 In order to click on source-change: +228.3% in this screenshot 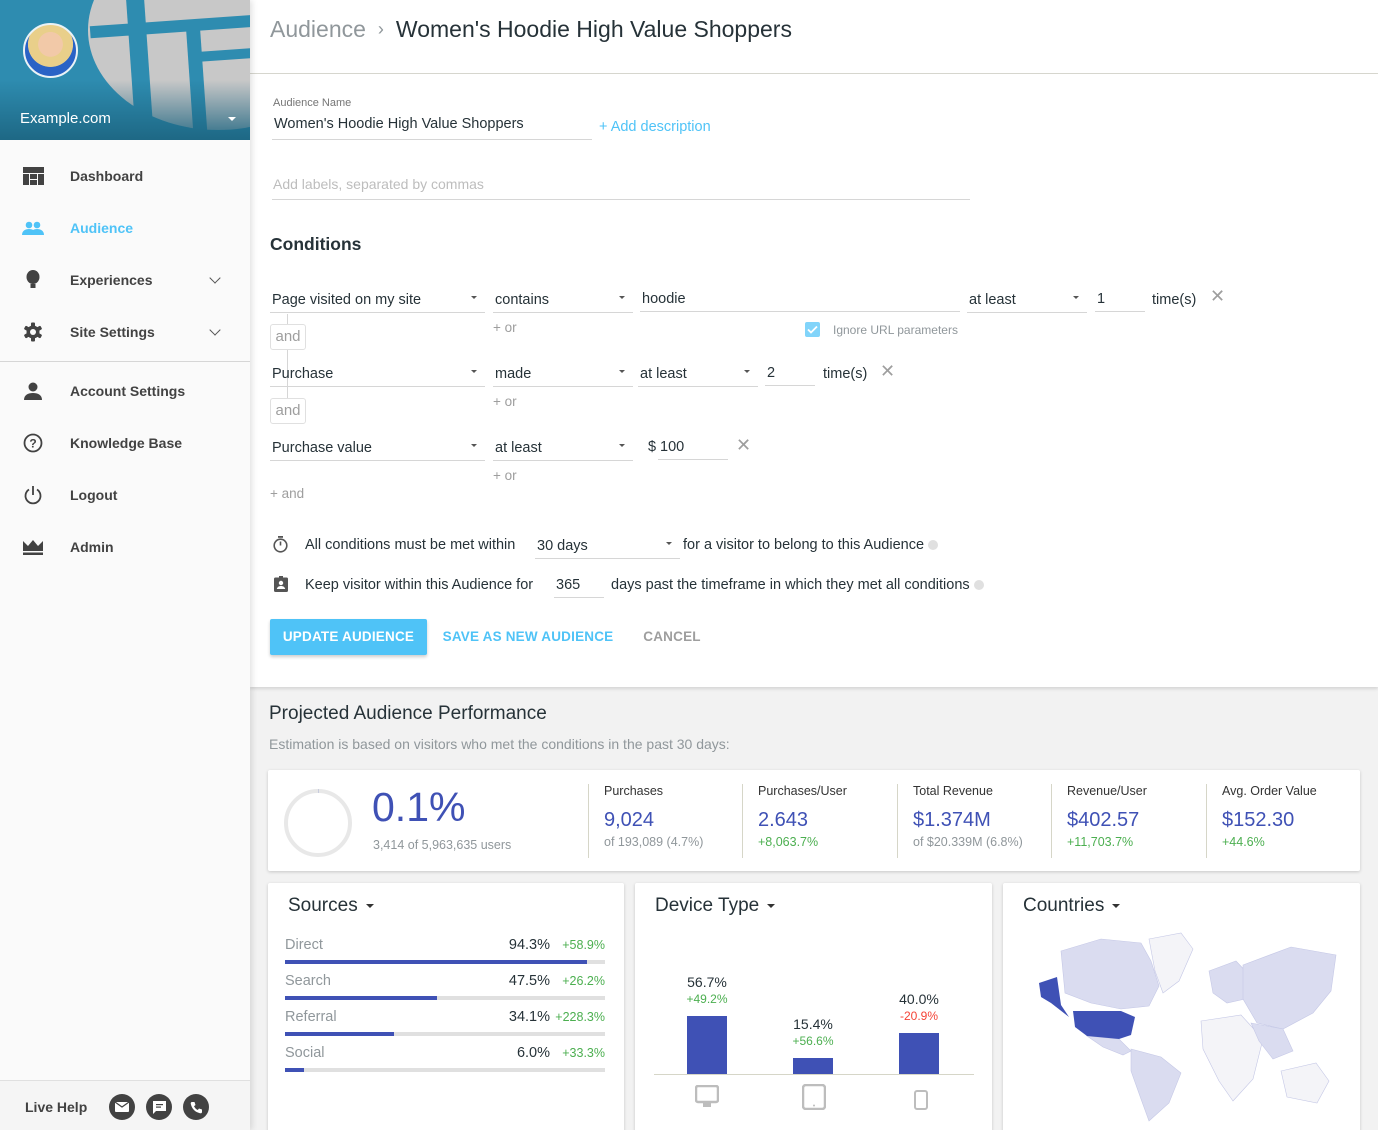, I will do `click(580, 1017)`.